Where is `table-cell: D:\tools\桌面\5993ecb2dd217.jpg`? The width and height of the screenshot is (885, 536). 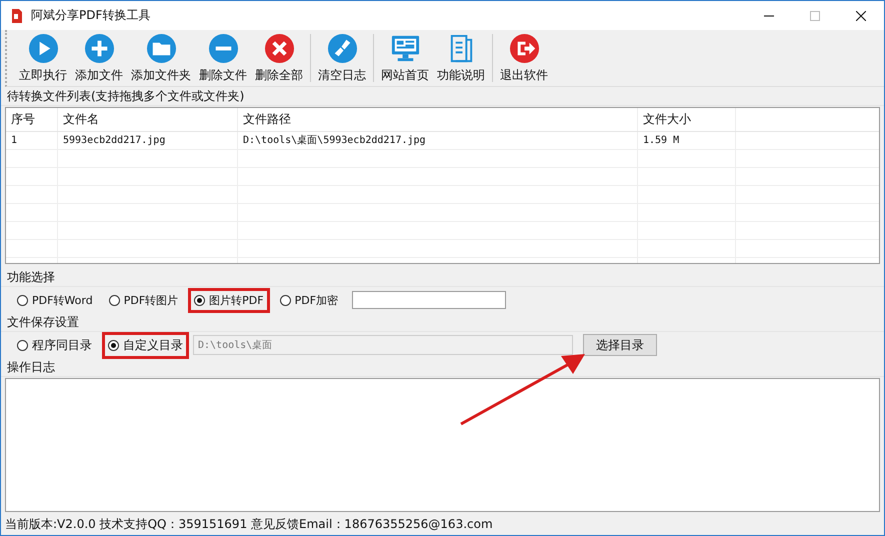
table-cell: D:\tools\桌面\5993ecb2dd217.jpg is located at coordinates (438, 140).